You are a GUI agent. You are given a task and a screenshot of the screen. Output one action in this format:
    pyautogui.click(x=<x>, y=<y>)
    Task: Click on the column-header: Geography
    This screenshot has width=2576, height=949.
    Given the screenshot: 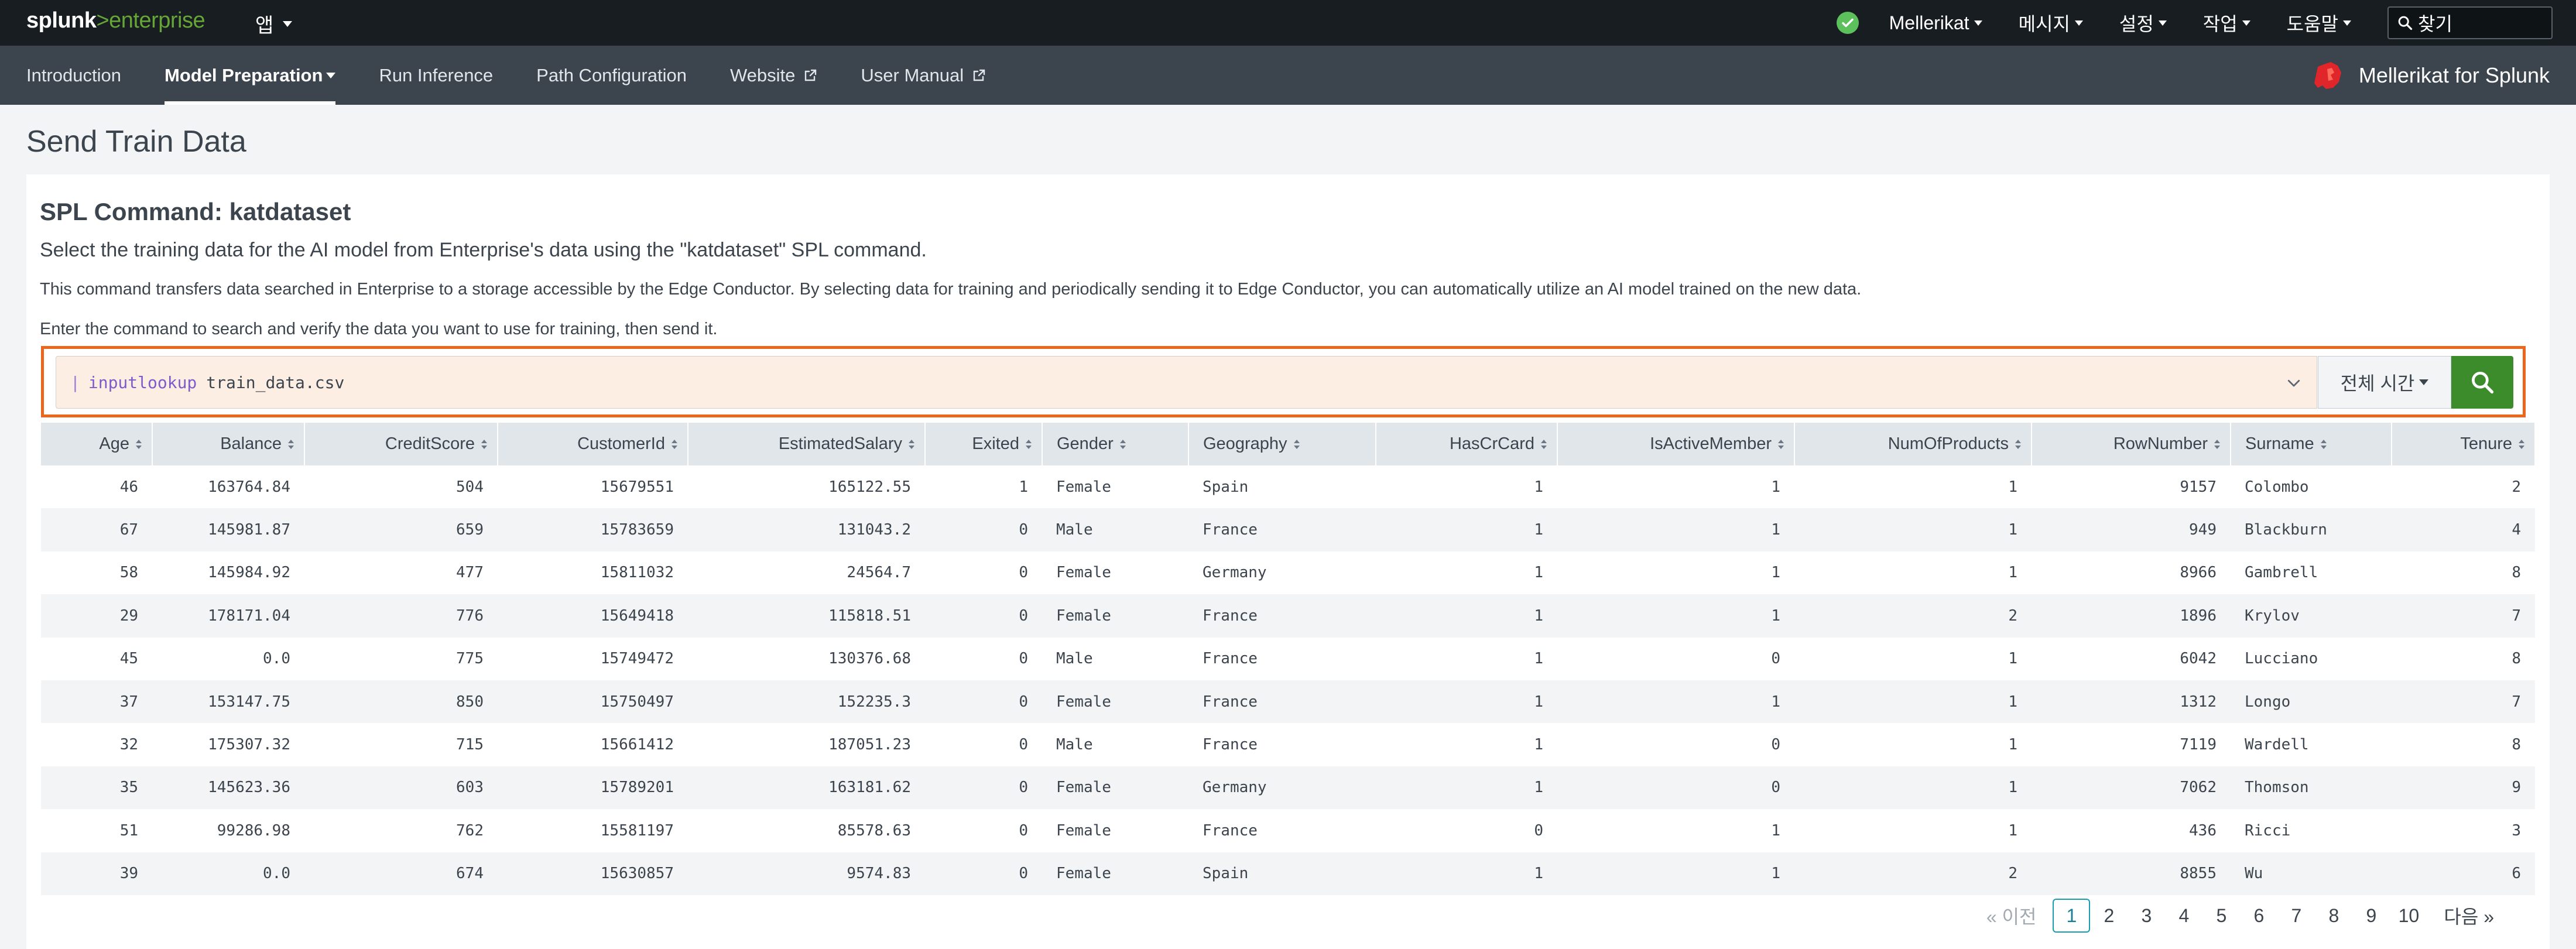 What is the action you would take?
    pyautogui.click(x=1282, y=444)
    